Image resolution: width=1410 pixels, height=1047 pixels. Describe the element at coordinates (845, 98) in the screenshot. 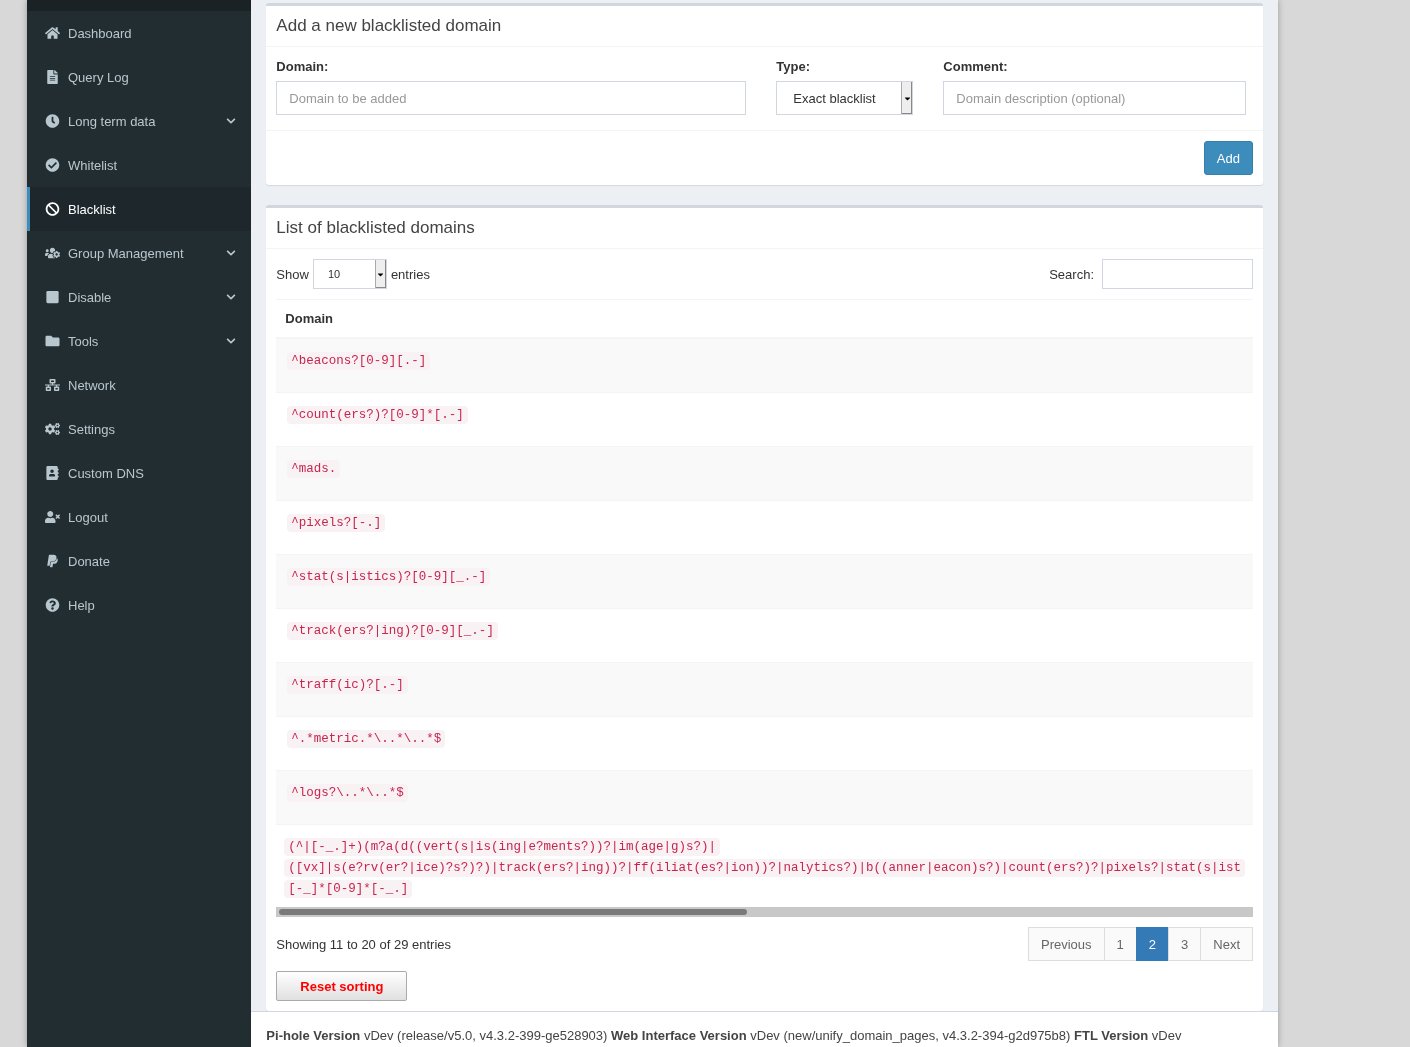

I see `type-select: Exact blacklist` at that location.